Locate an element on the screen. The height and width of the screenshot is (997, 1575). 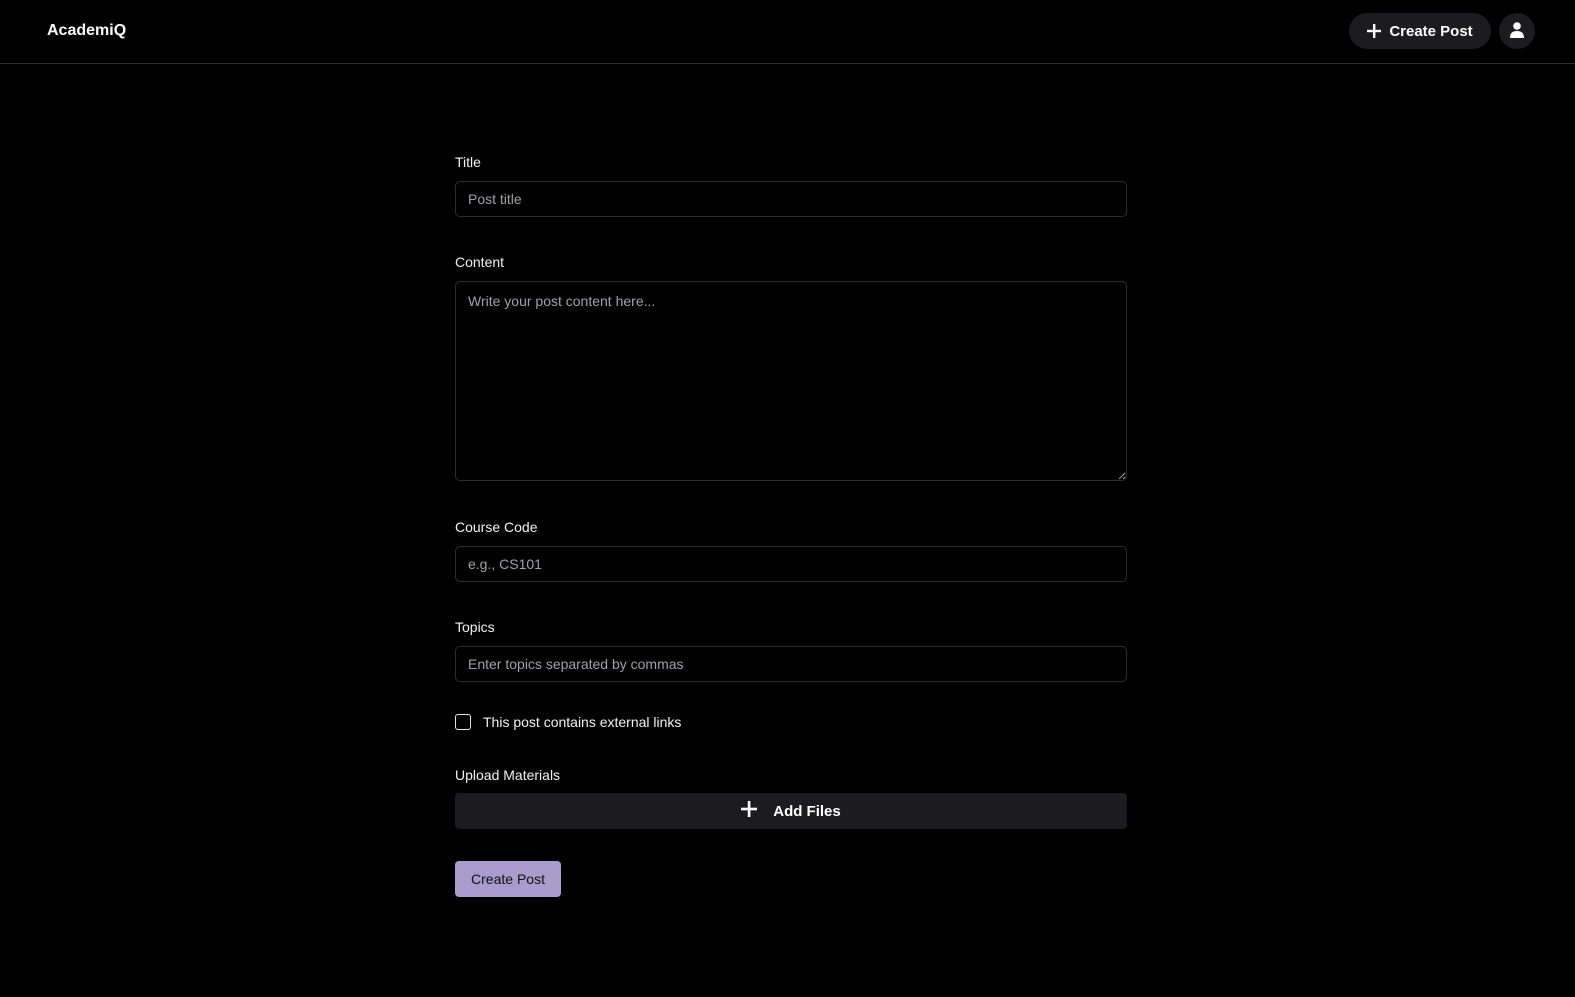
header-create-post-button: Create Post is located at coordinates (1420, 31).